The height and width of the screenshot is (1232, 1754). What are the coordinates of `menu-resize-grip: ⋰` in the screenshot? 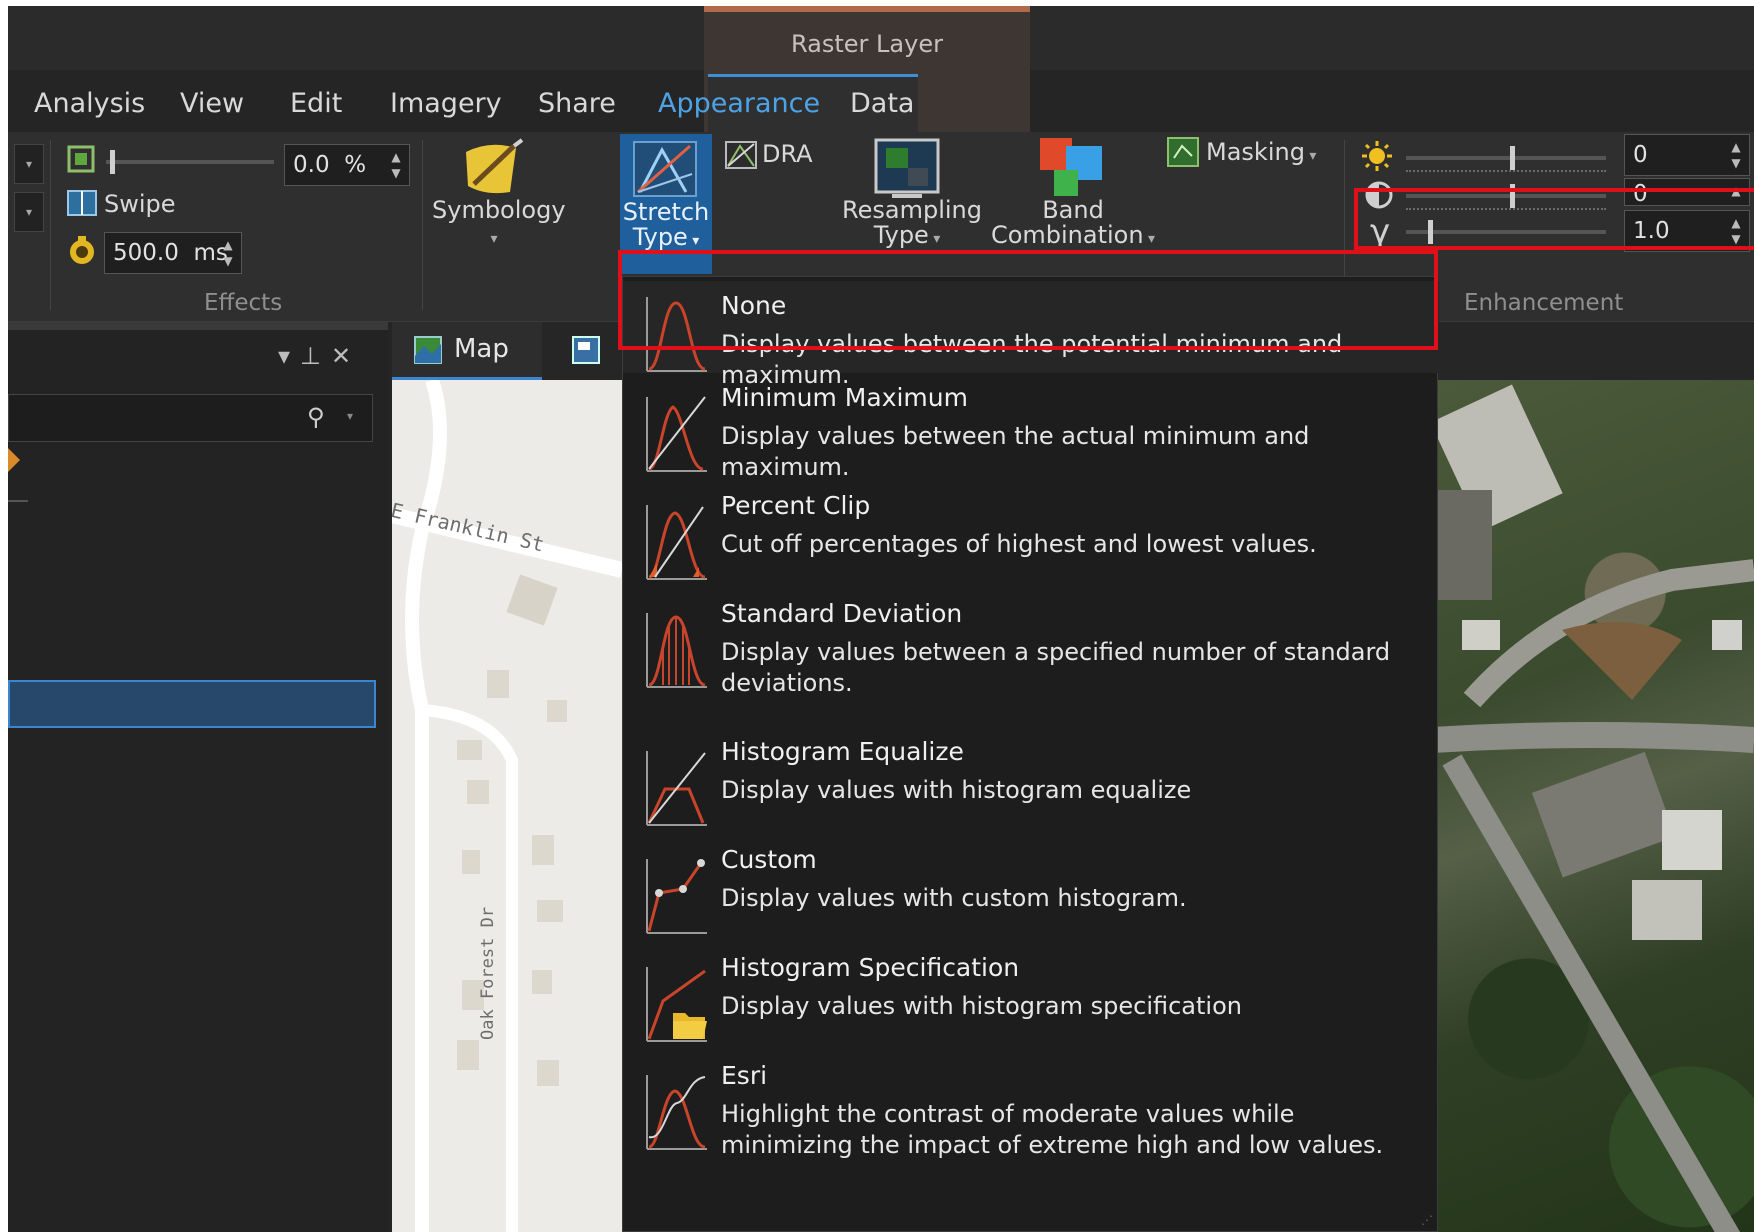 It's located at (1427, 1220).